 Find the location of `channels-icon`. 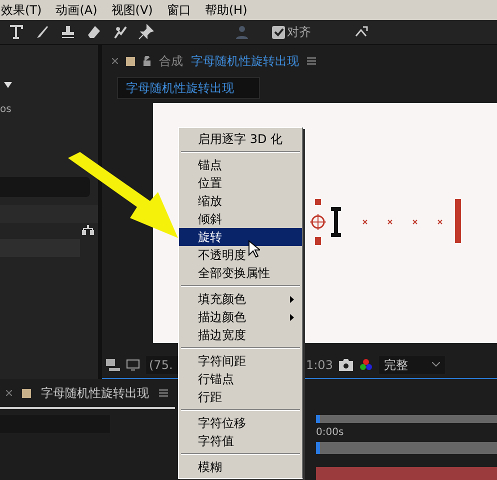

channels-icon is located at coordinates (365, 365).